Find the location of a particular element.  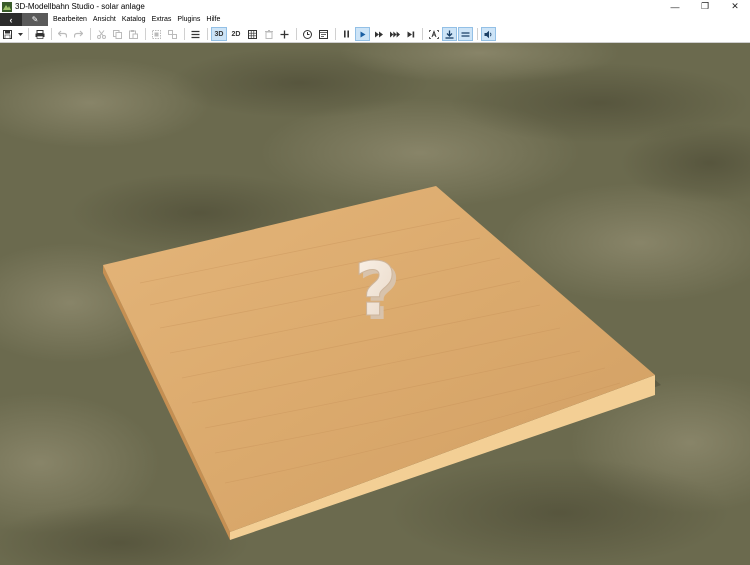

menu-katalog: Katalog is located at coordinates (134, 19).